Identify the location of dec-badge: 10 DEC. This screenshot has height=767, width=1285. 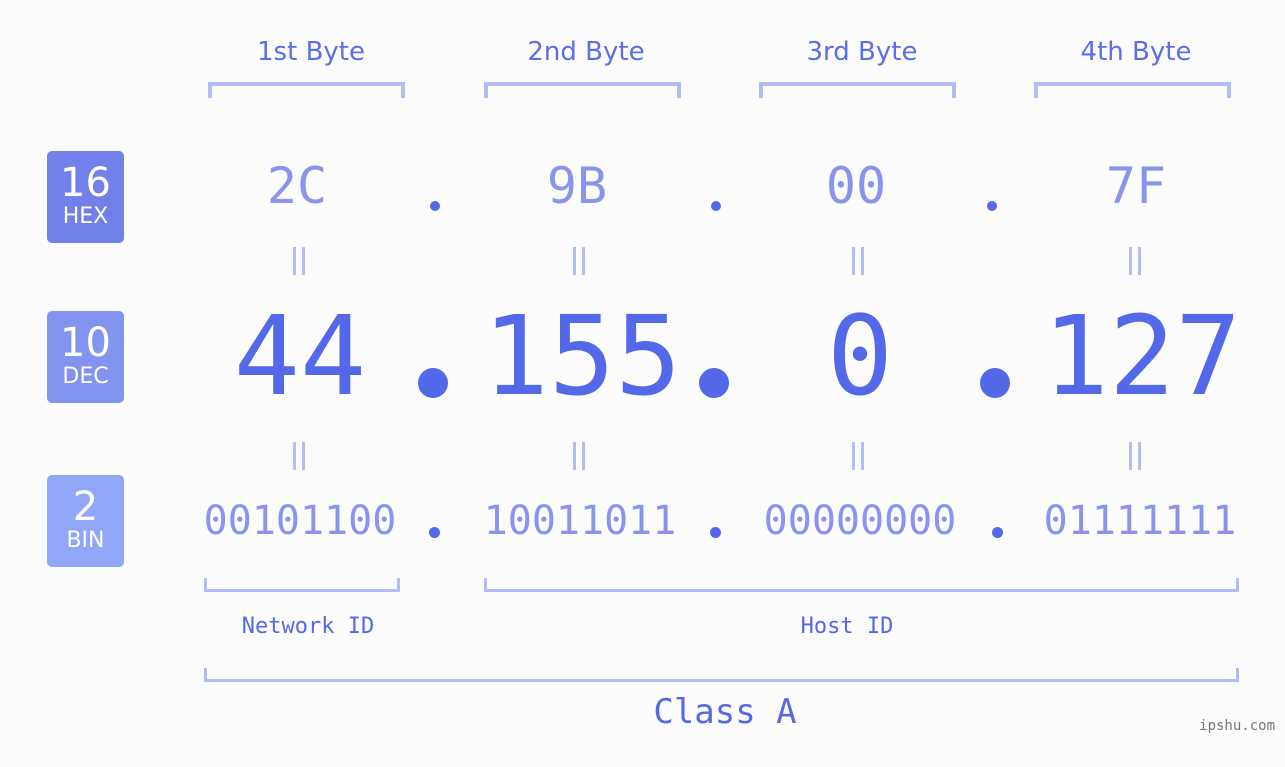
(85, 357).